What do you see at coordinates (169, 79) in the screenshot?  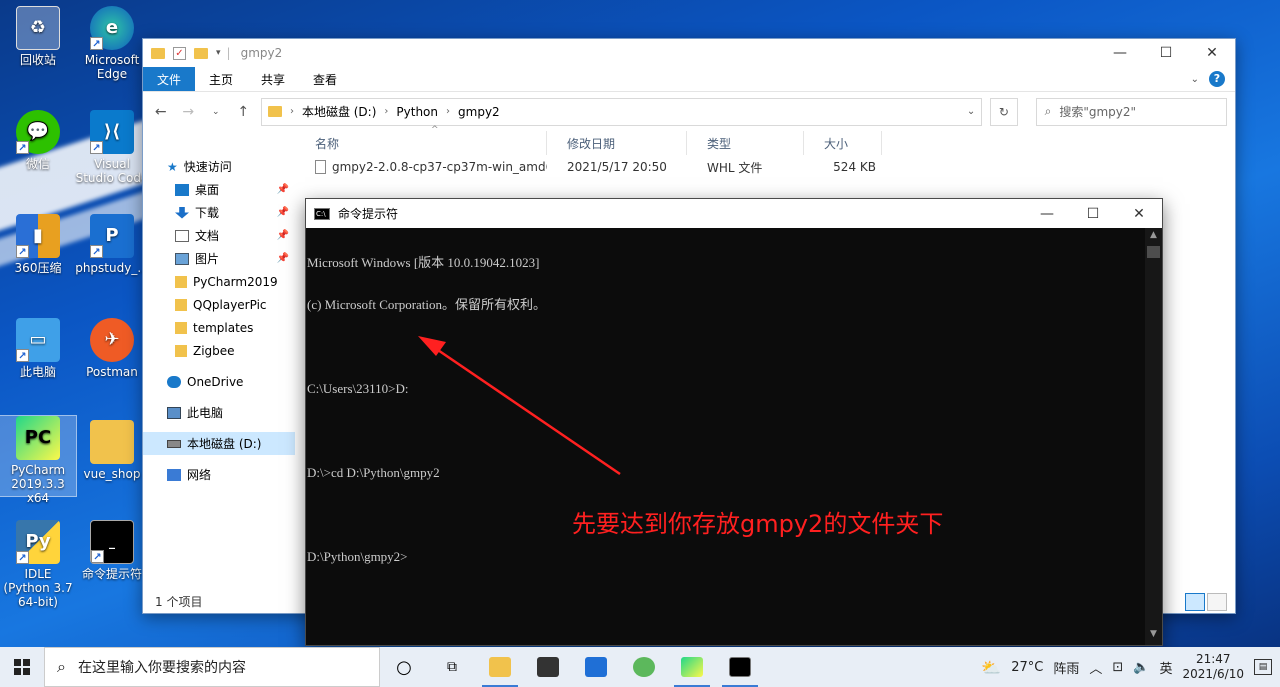 I see `tab-file: 文件` at bounding box center [169, 79].